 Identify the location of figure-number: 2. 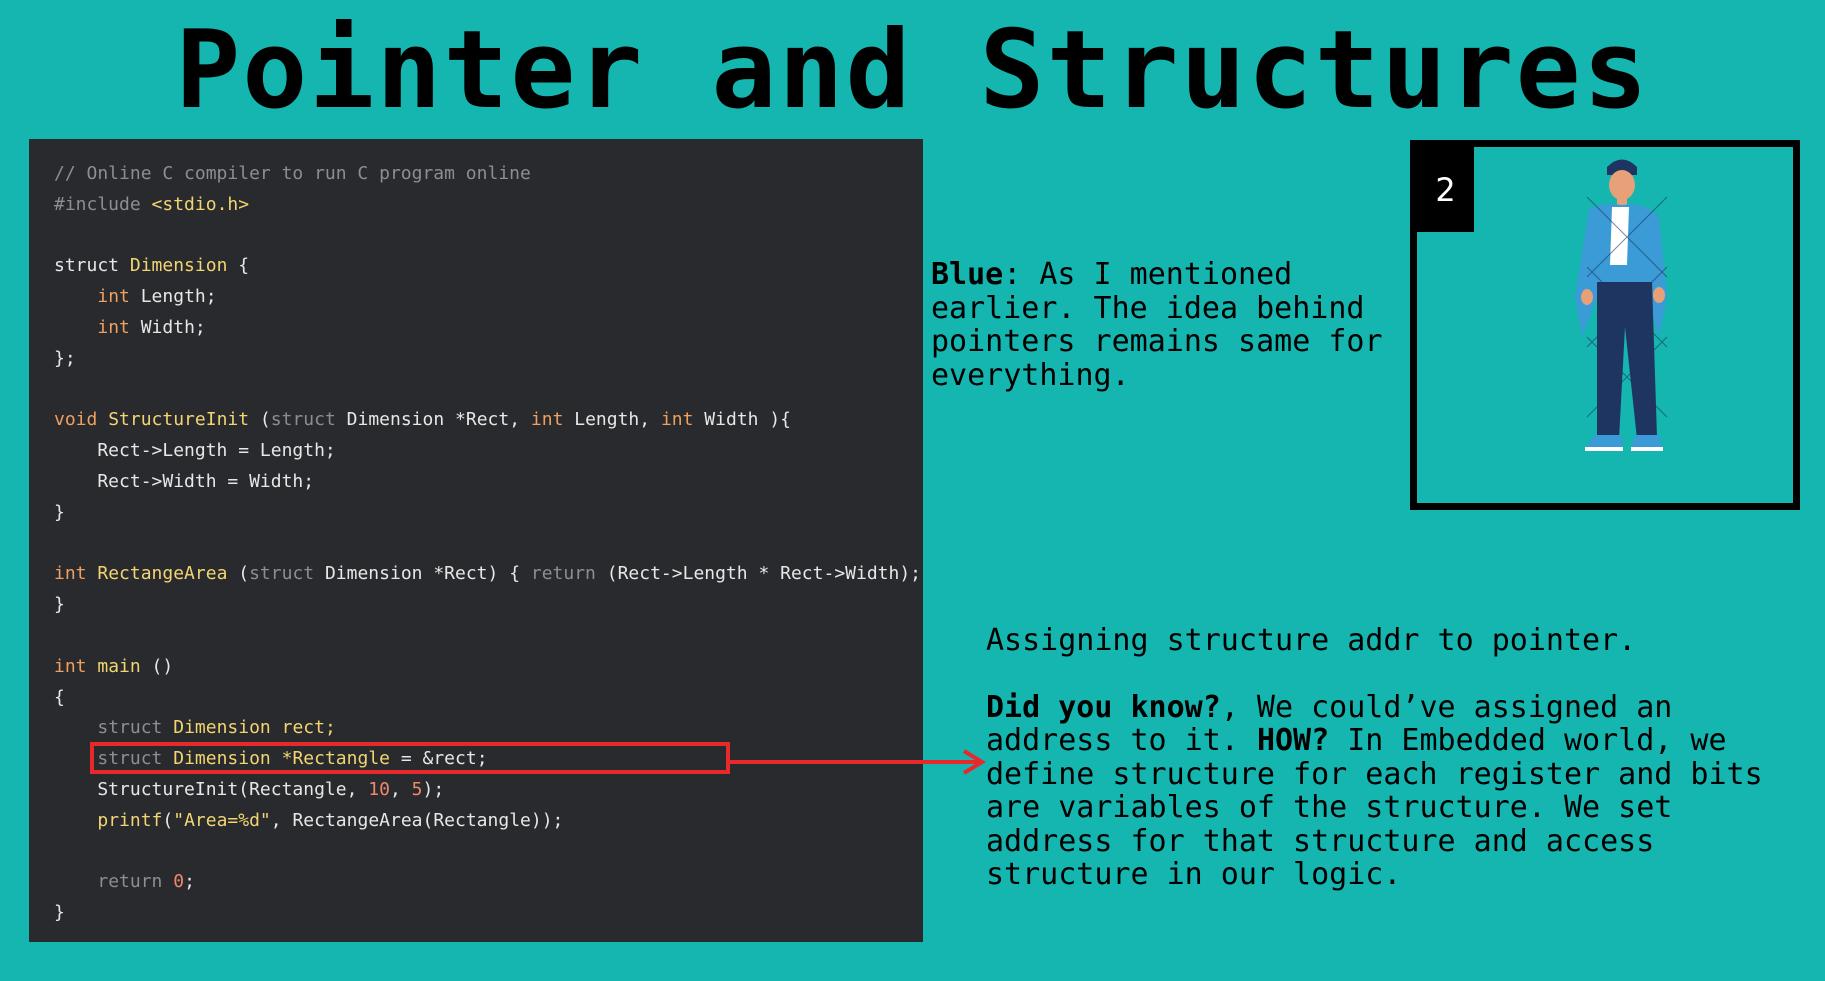
(1445, 189).